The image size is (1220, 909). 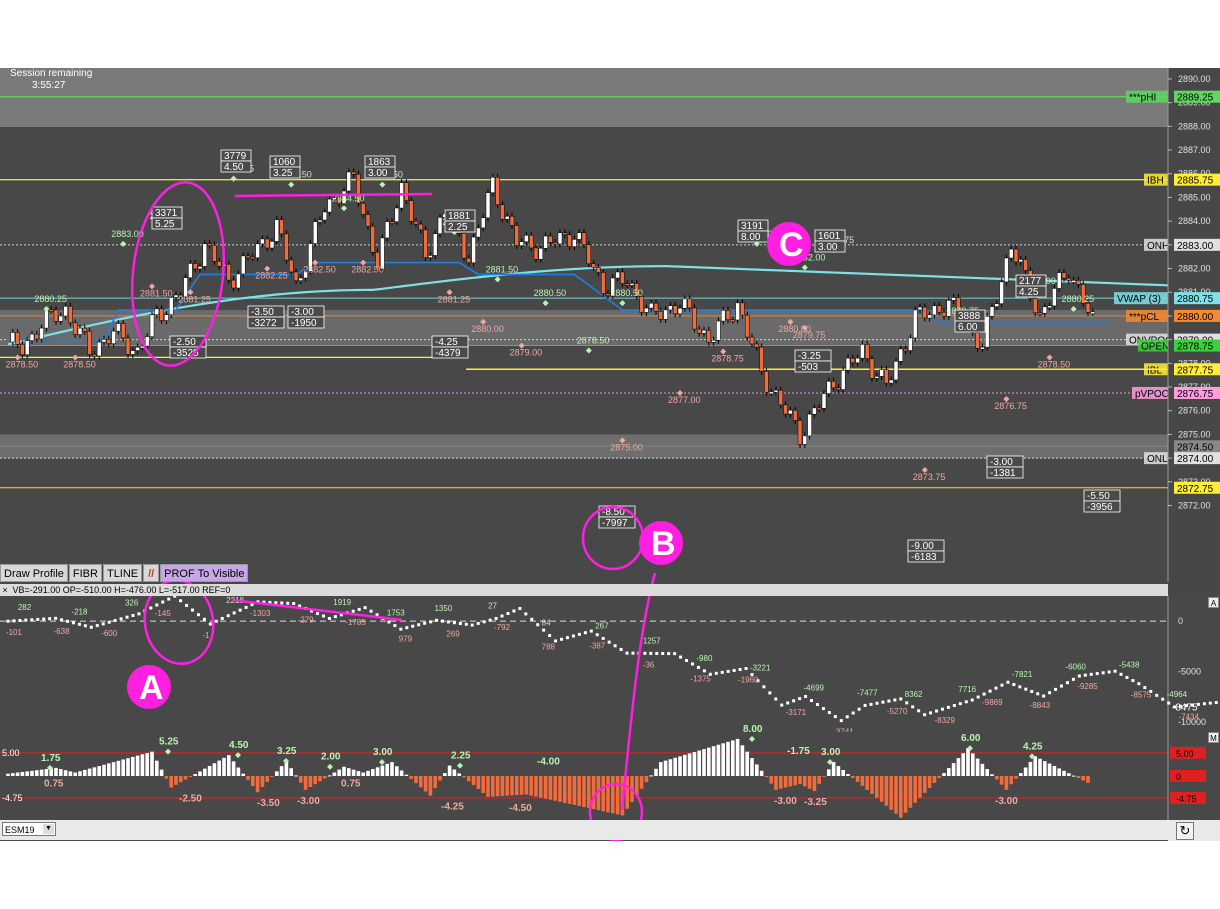 I want to click on price-tick-label: 2875.00, so click(x=1194, y=434).